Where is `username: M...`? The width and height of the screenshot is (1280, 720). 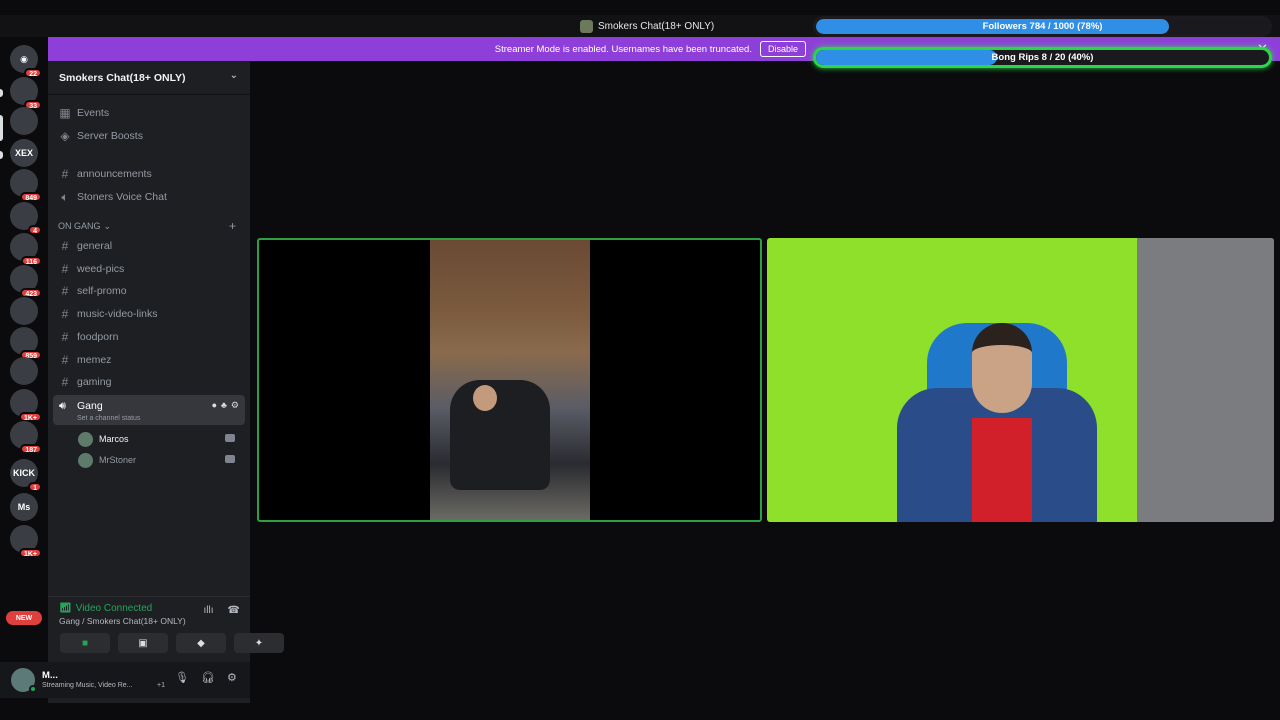
username: M... is located at coordinates (50, 675).